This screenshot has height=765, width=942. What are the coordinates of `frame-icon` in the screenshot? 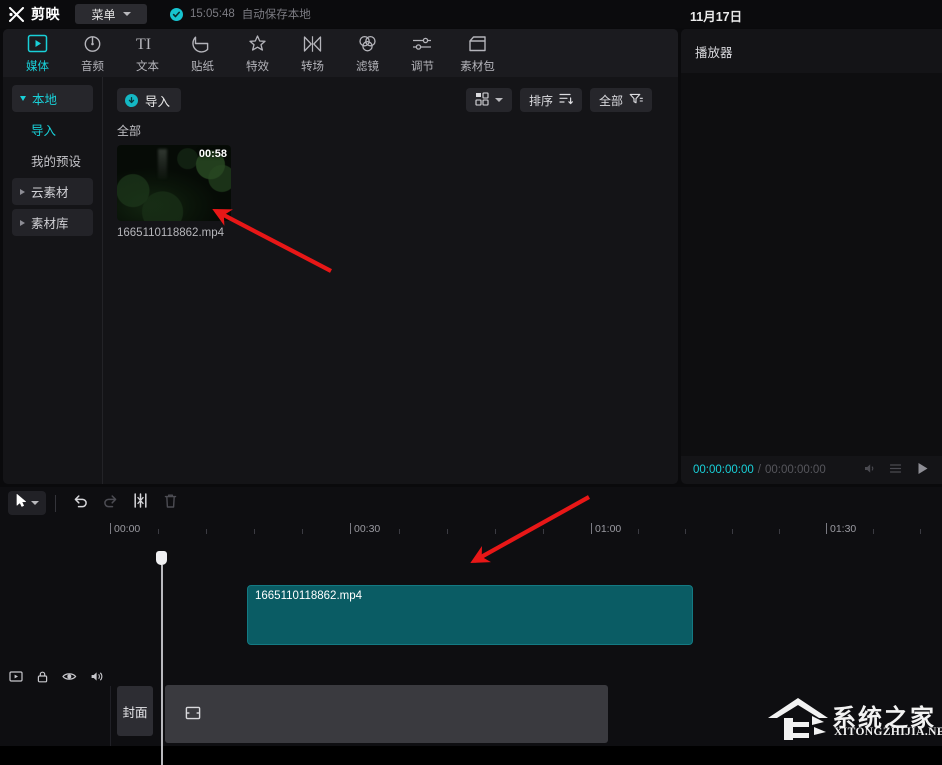 It's located at (193, 715).